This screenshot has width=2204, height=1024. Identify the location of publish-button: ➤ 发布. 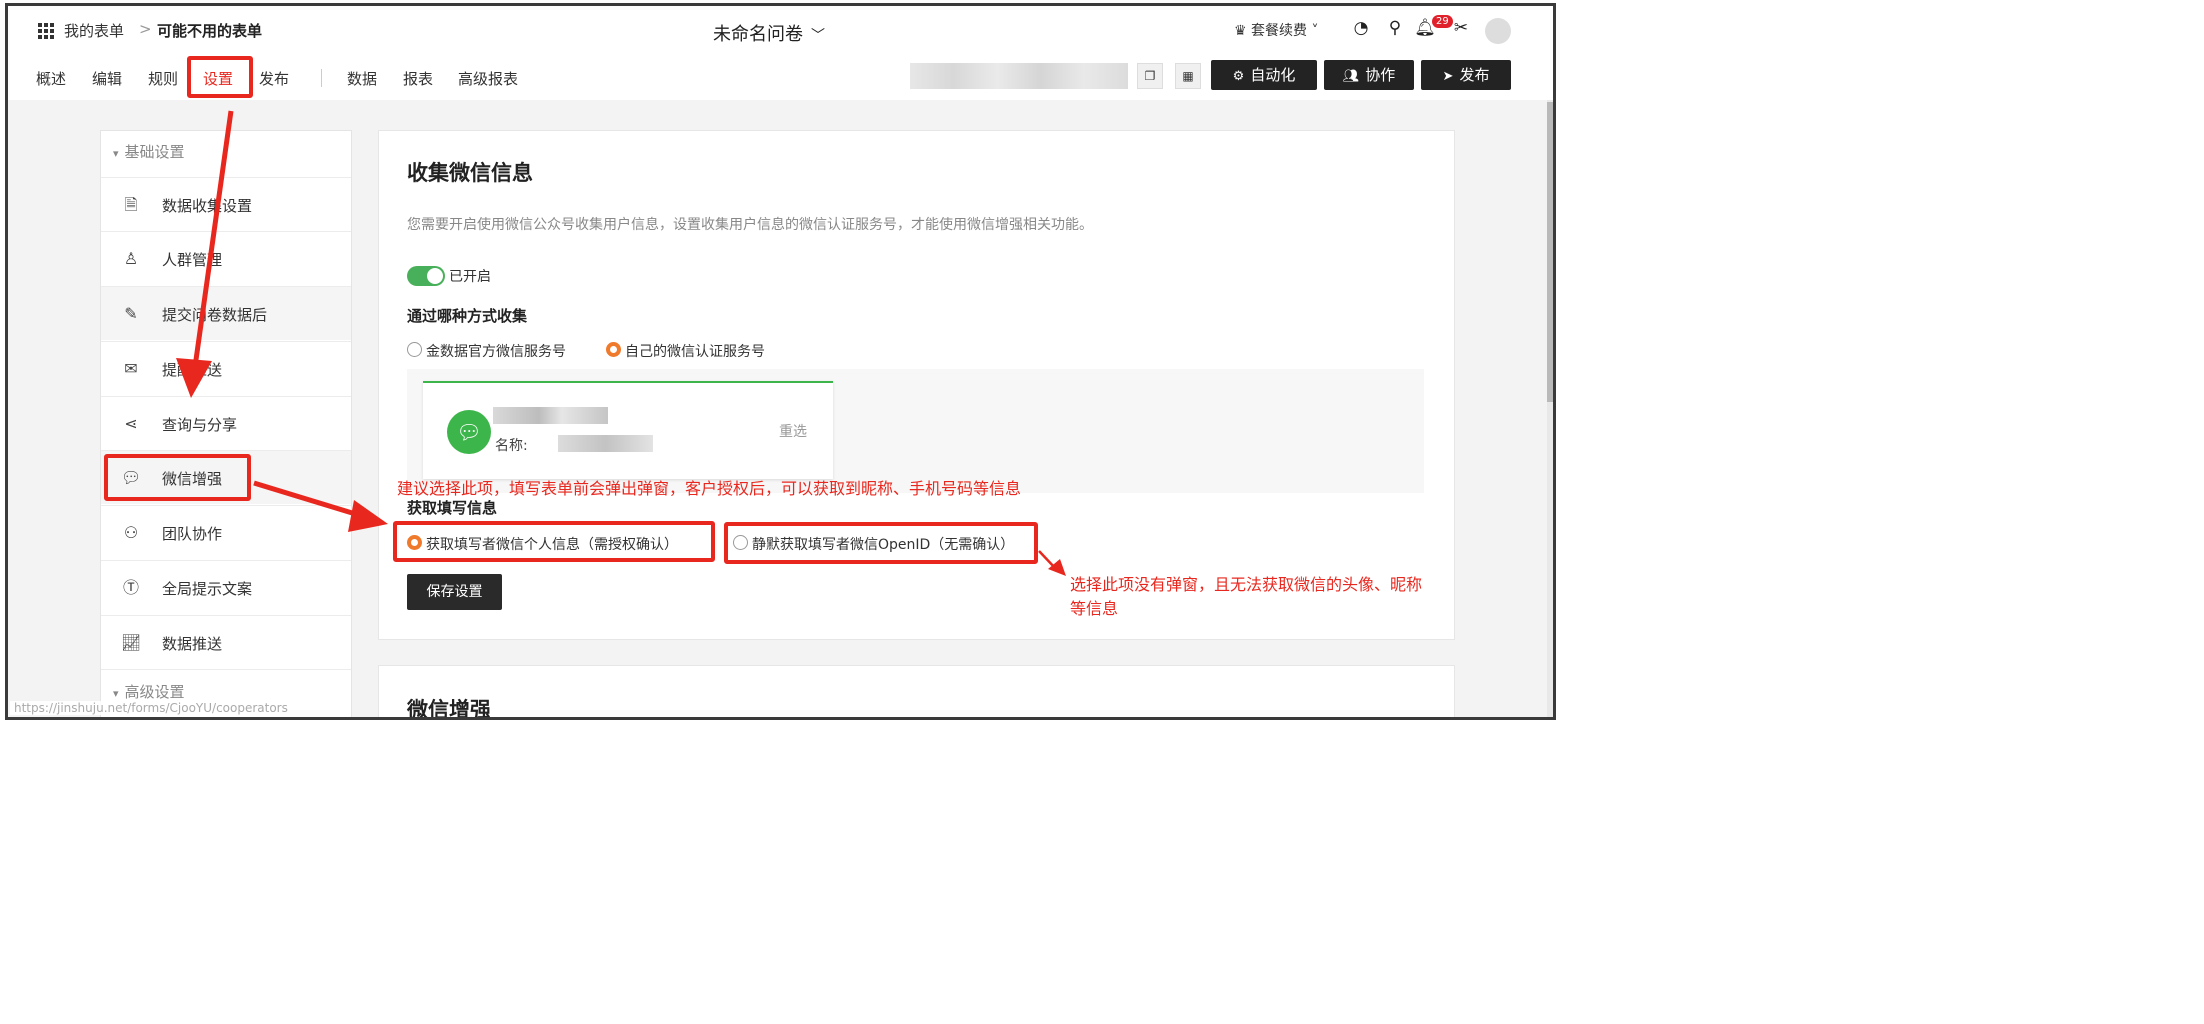
(1466, 75).